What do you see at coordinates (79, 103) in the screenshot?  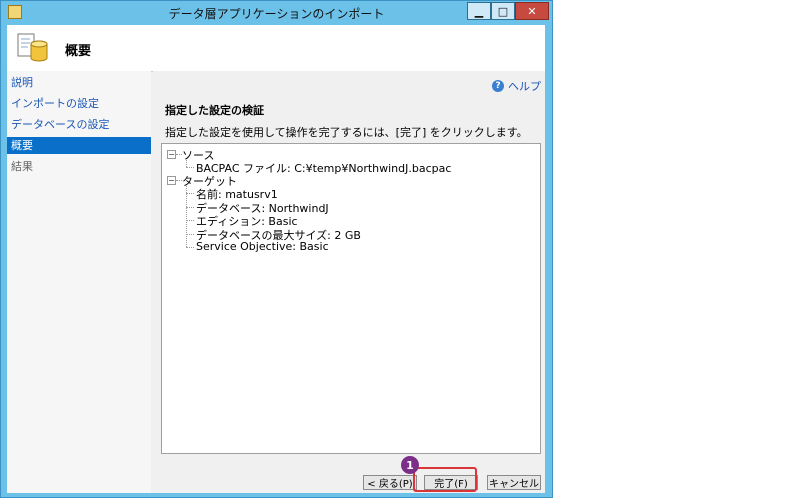 I see `nav-item-import-settings: インポートの設定` at bounding box center [79, 103].